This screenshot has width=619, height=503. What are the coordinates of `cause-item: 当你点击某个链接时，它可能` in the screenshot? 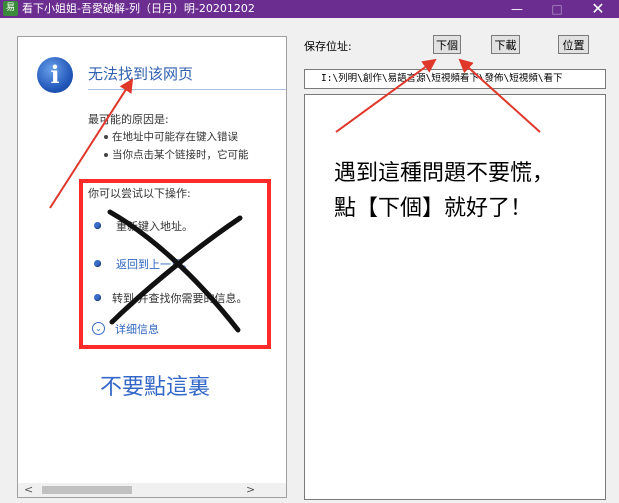 It's located at (180, 155).